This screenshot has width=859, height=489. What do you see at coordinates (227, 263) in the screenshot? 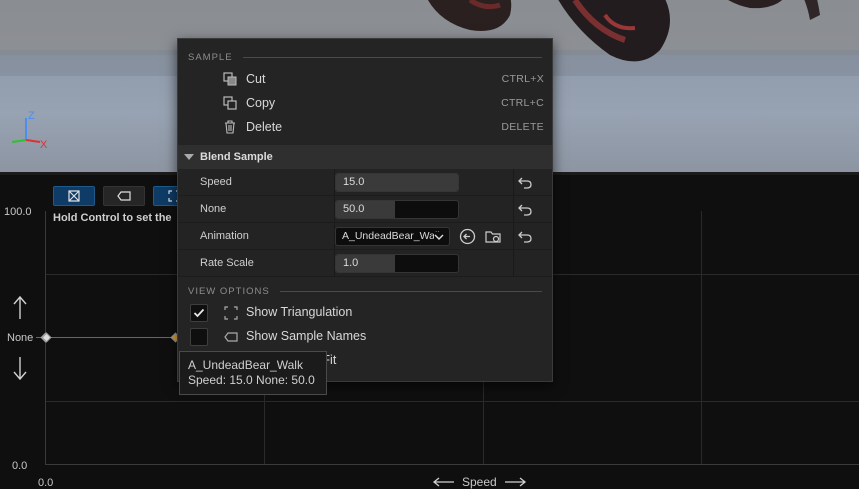
I see `property-label: Rate Scale` at bounding box center [227, 263].